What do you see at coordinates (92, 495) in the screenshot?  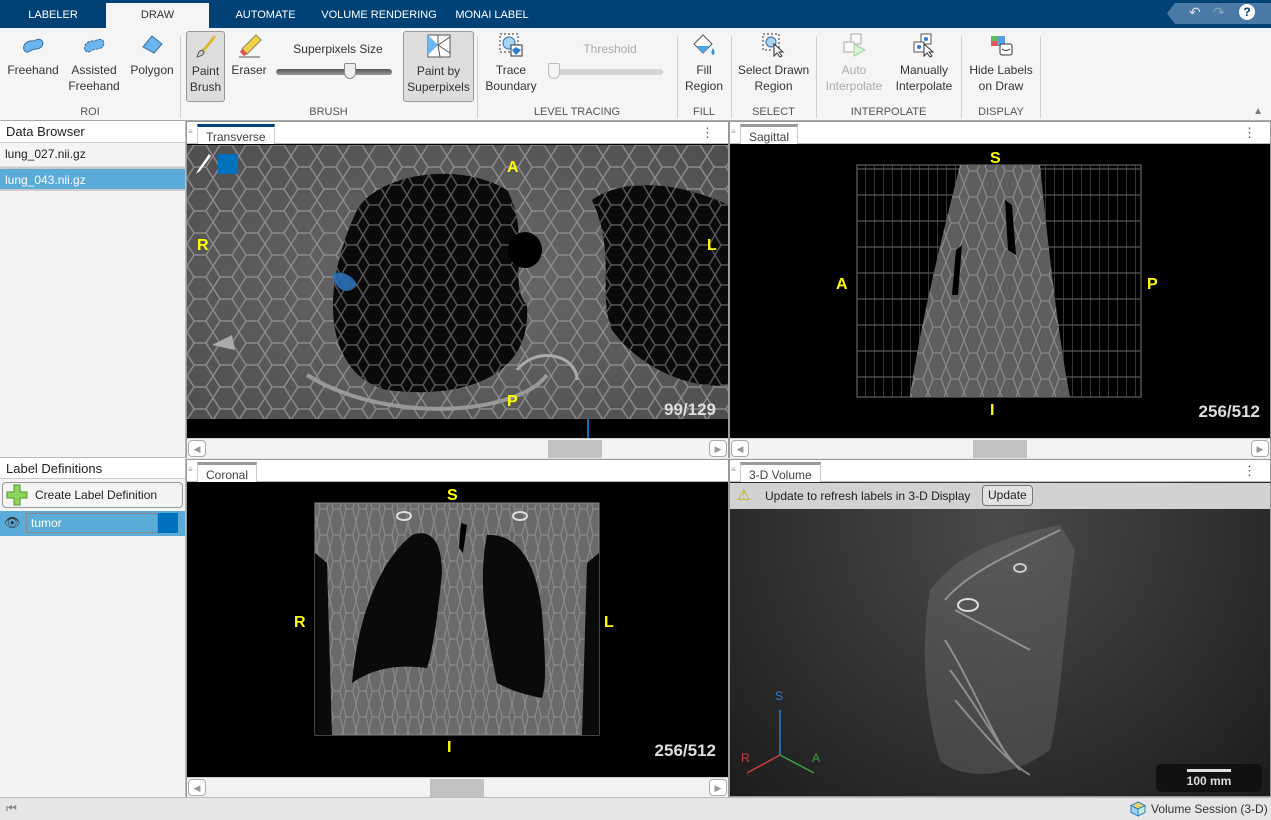 I see `create-label-definition-button: Create Label Definition` at bounding box center [92, 495].